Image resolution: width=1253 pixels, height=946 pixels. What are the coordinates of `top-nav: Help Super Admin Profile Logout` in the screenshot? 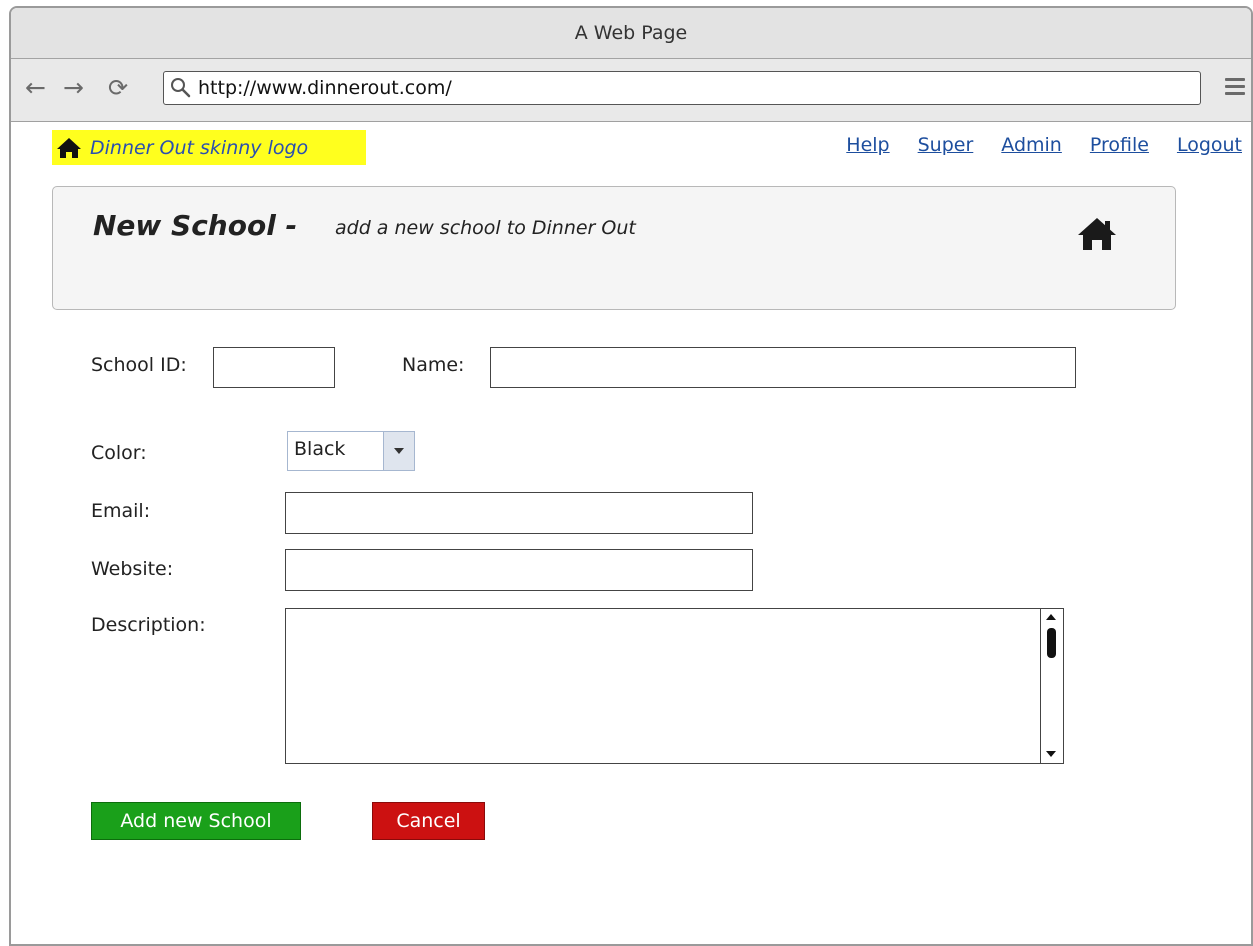 It's located at (1044, 145).